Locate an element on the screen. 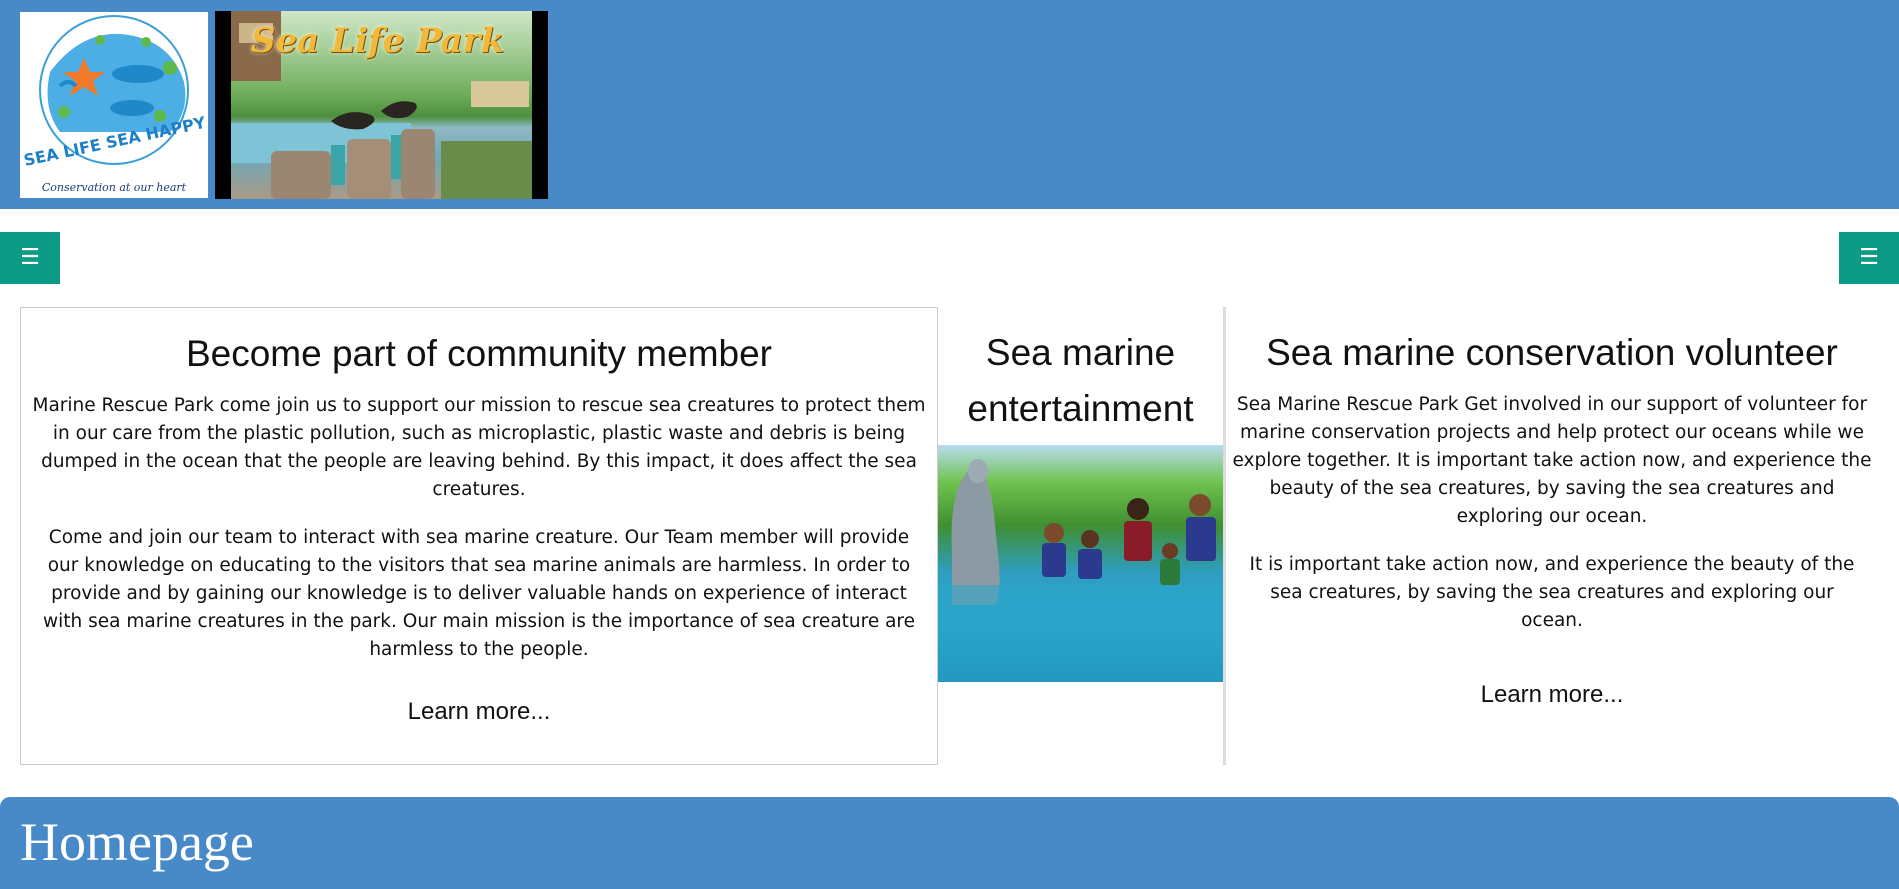 The height and width of the screenshot is (889, 1899). dolphin-encounter-photo-icon is located at coordinates (1080, 563).